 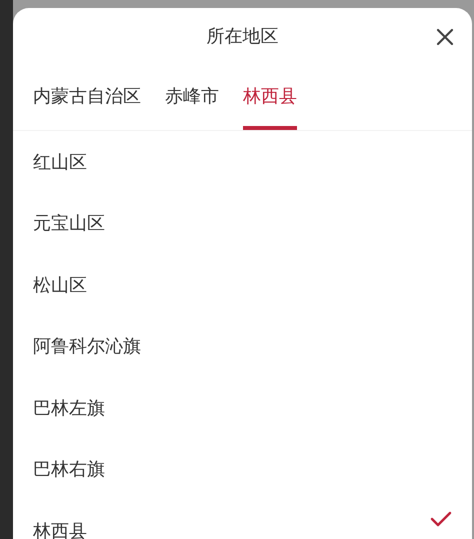 What do you see at coordinates (69, 408) in the screenshot?
I see `region-option: 巴林左旗` at bounding box center [69, 408].